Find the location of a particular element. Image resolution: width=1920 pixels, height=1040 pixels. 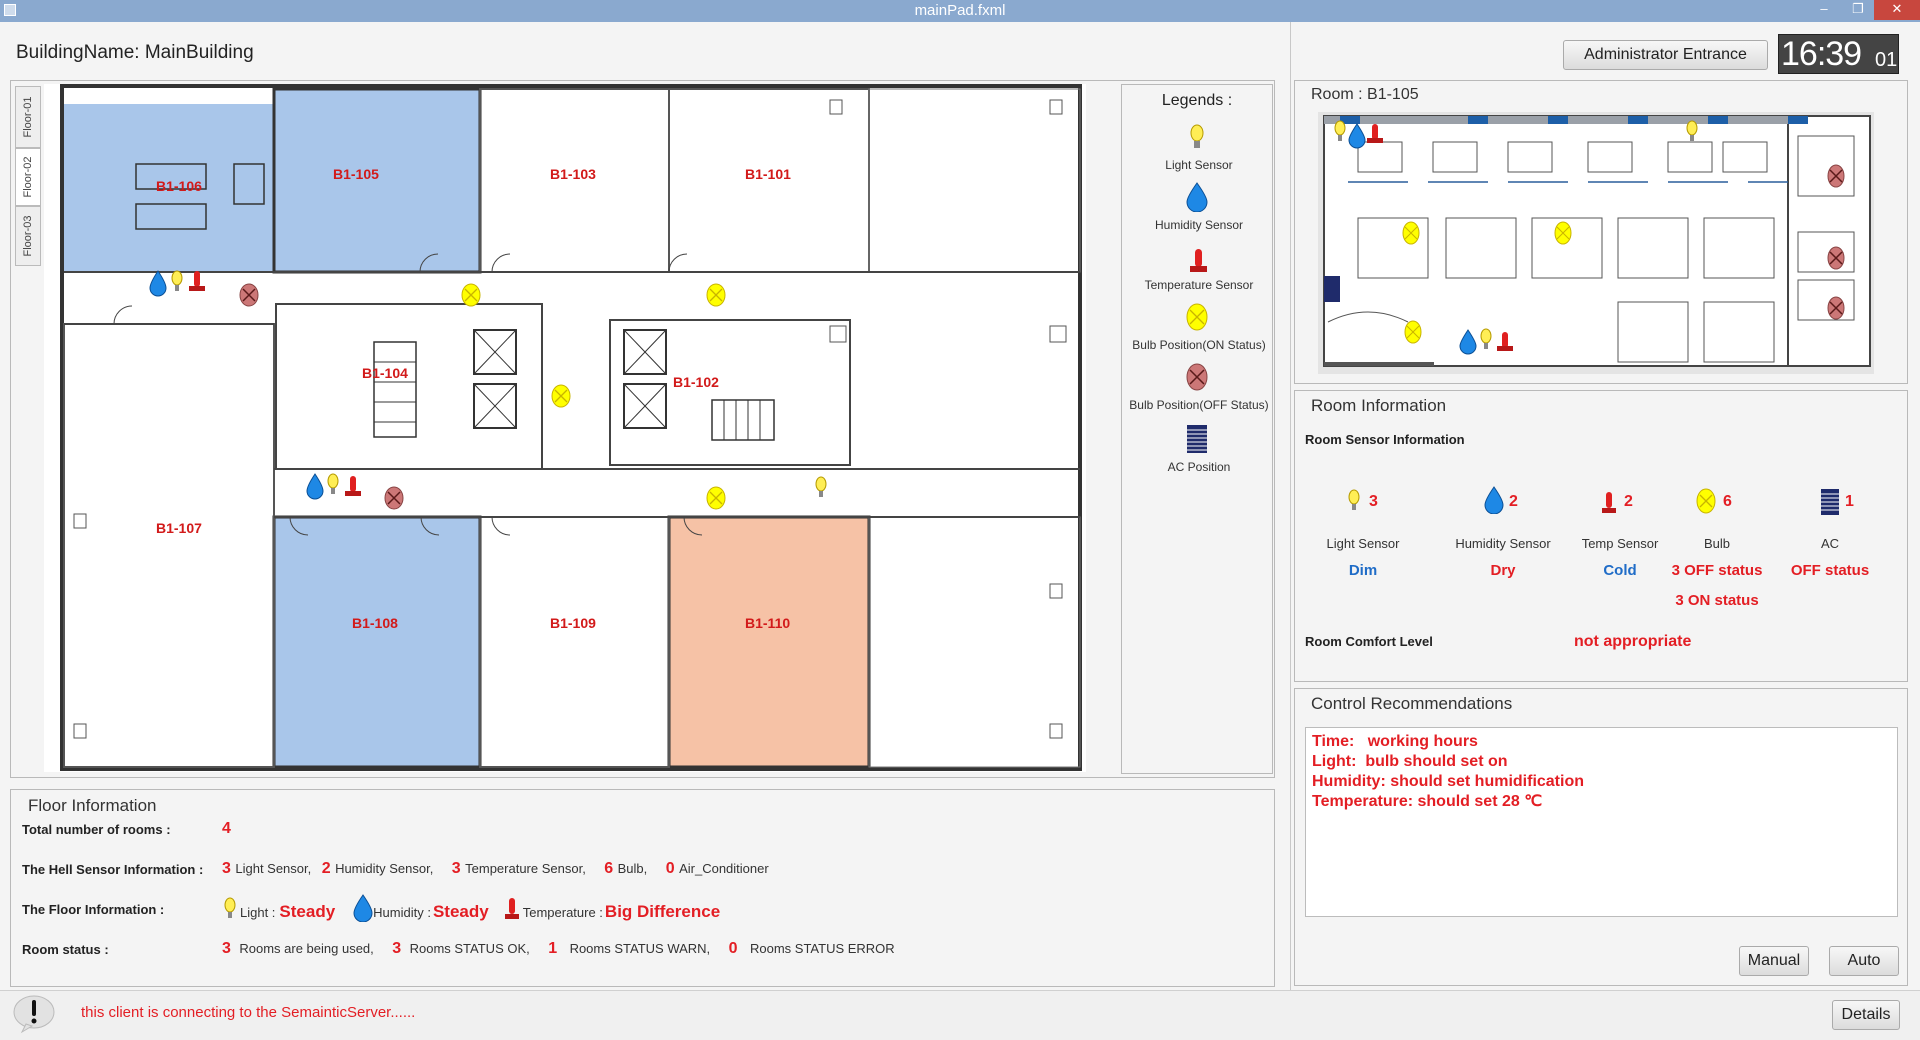

floor-light-value: Steady is located at coordinates (307, 911).